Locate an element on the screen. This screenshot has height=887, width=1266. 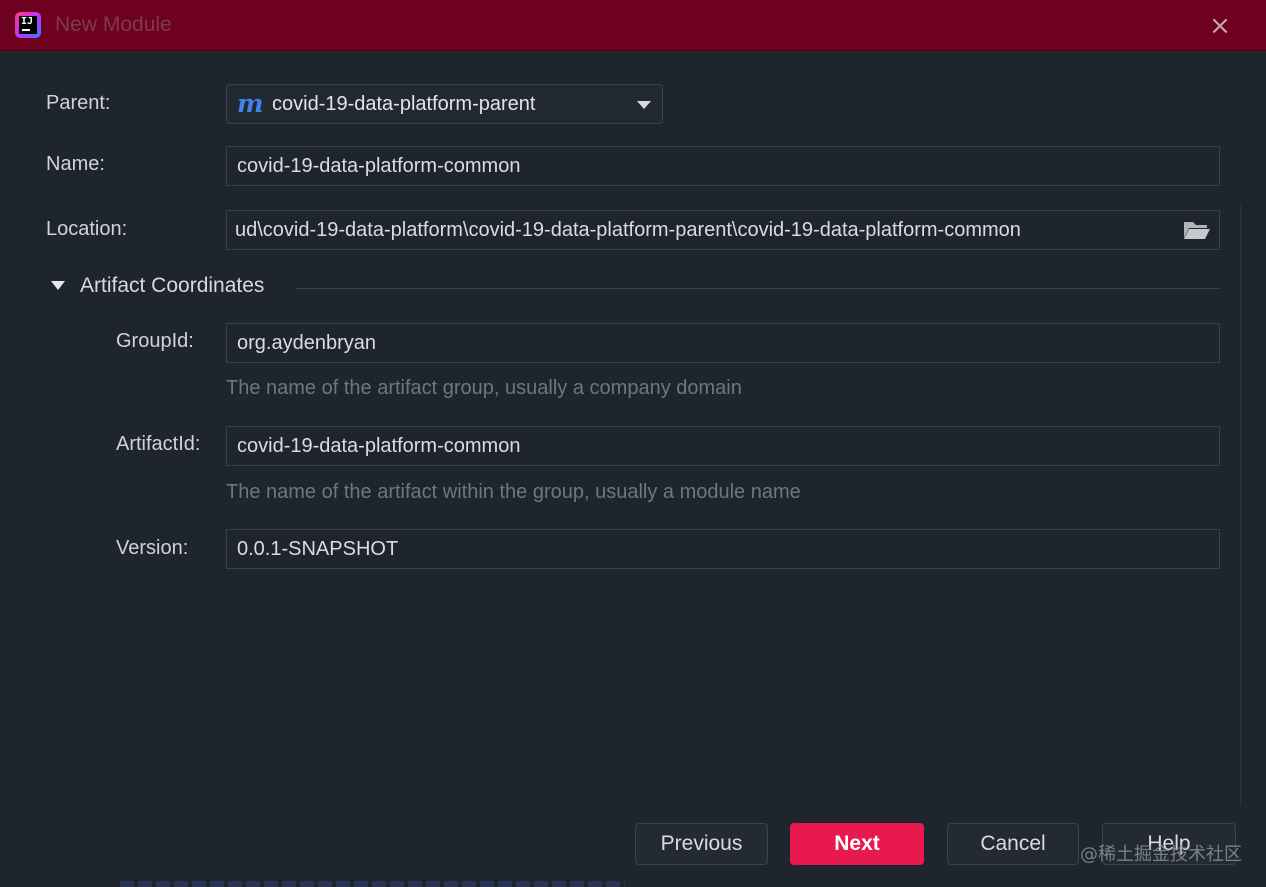
parent-label: Parent: is located at coordinates (78, 103).